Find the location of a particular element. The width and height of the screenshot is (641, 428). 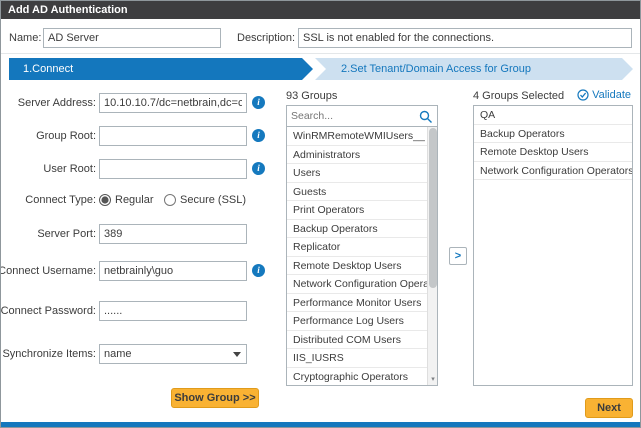

group-list-item: Remote Desktop Users is located at coordinates (362, 266).